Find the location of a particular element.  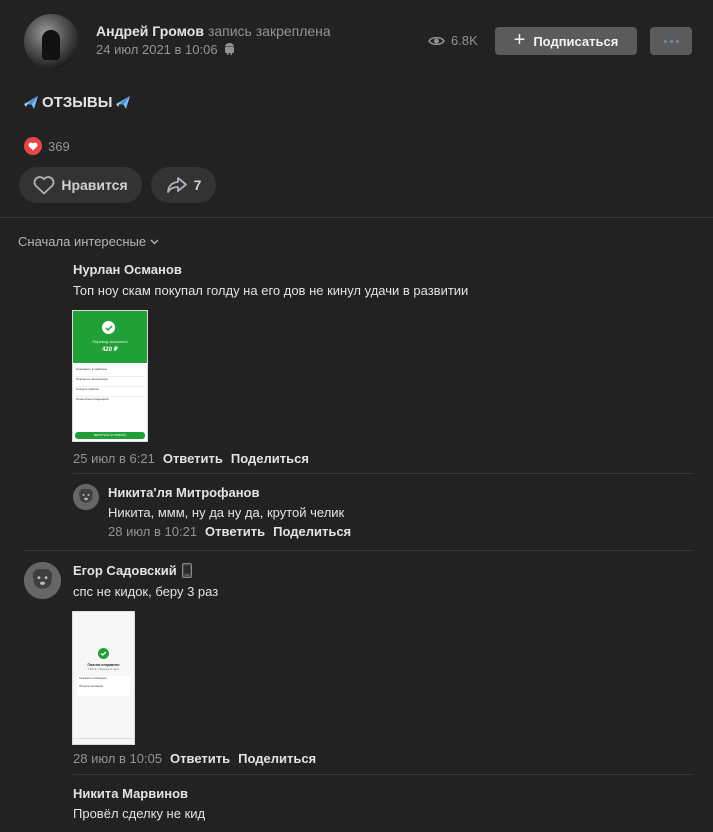

comment-text: Никита, ммм, ну да ну да, крутой челик is located at coordinates (226, 512).